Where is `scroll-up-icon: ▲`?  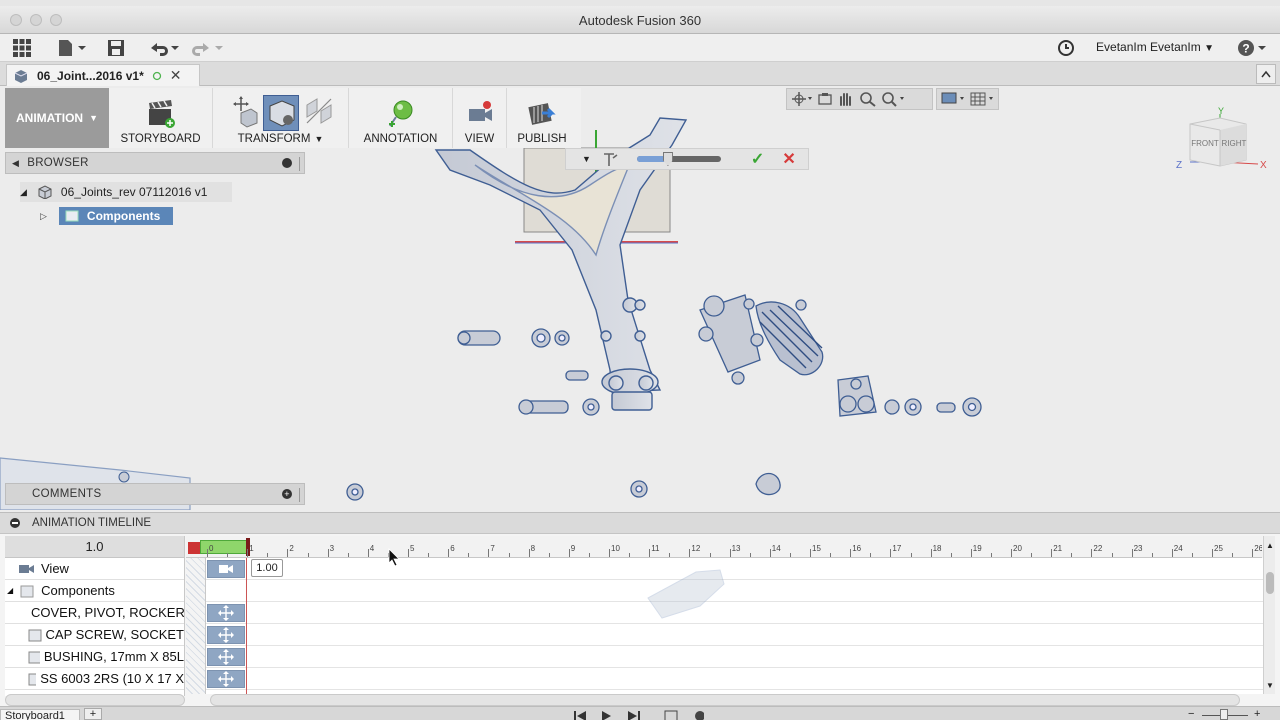 scroll-up-icon: ▲ is located at coordinates (1270, 546).